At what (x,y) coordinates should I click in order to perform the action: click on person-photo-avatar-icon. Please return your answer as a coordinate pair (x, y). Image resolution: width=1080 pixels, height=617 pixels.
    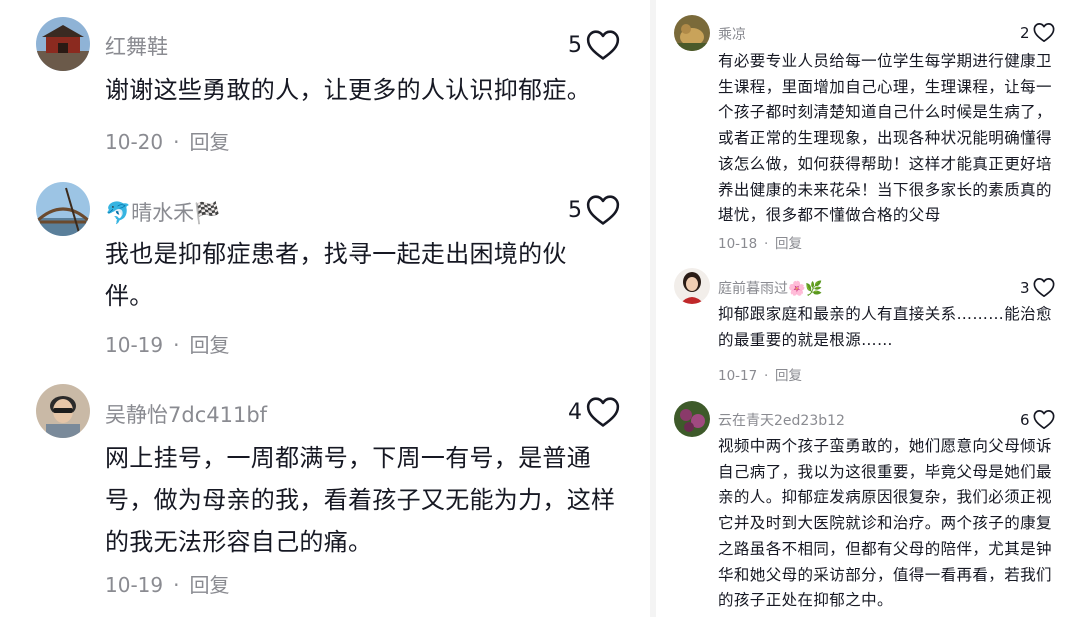
    Looking at the image, I should click on (63, 411).